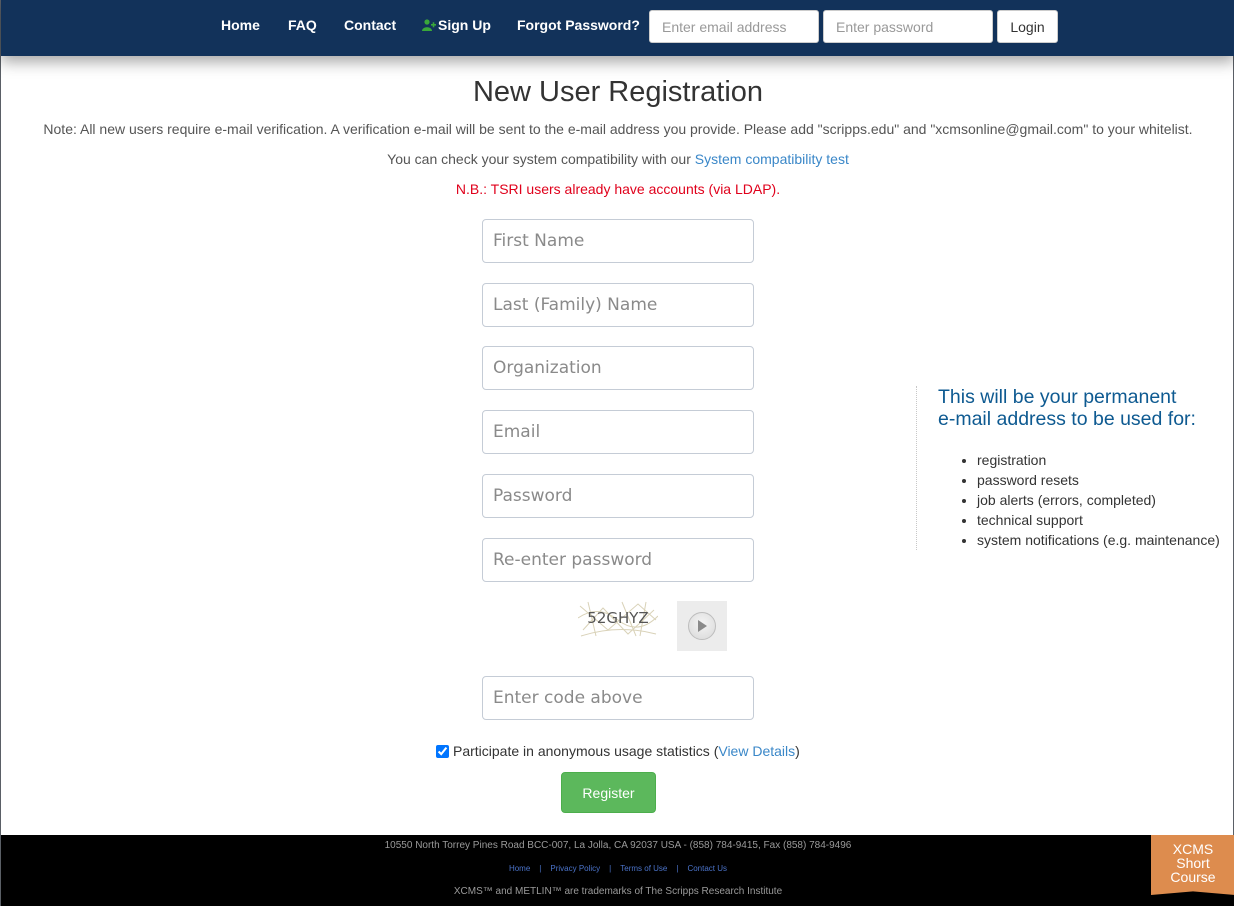 Image resolution: width=1234 pixels, height=906 pixels. Describe the element at coordinates (370, 25) in the screenshot. I see `nav-contact-link: Contact` at that location.